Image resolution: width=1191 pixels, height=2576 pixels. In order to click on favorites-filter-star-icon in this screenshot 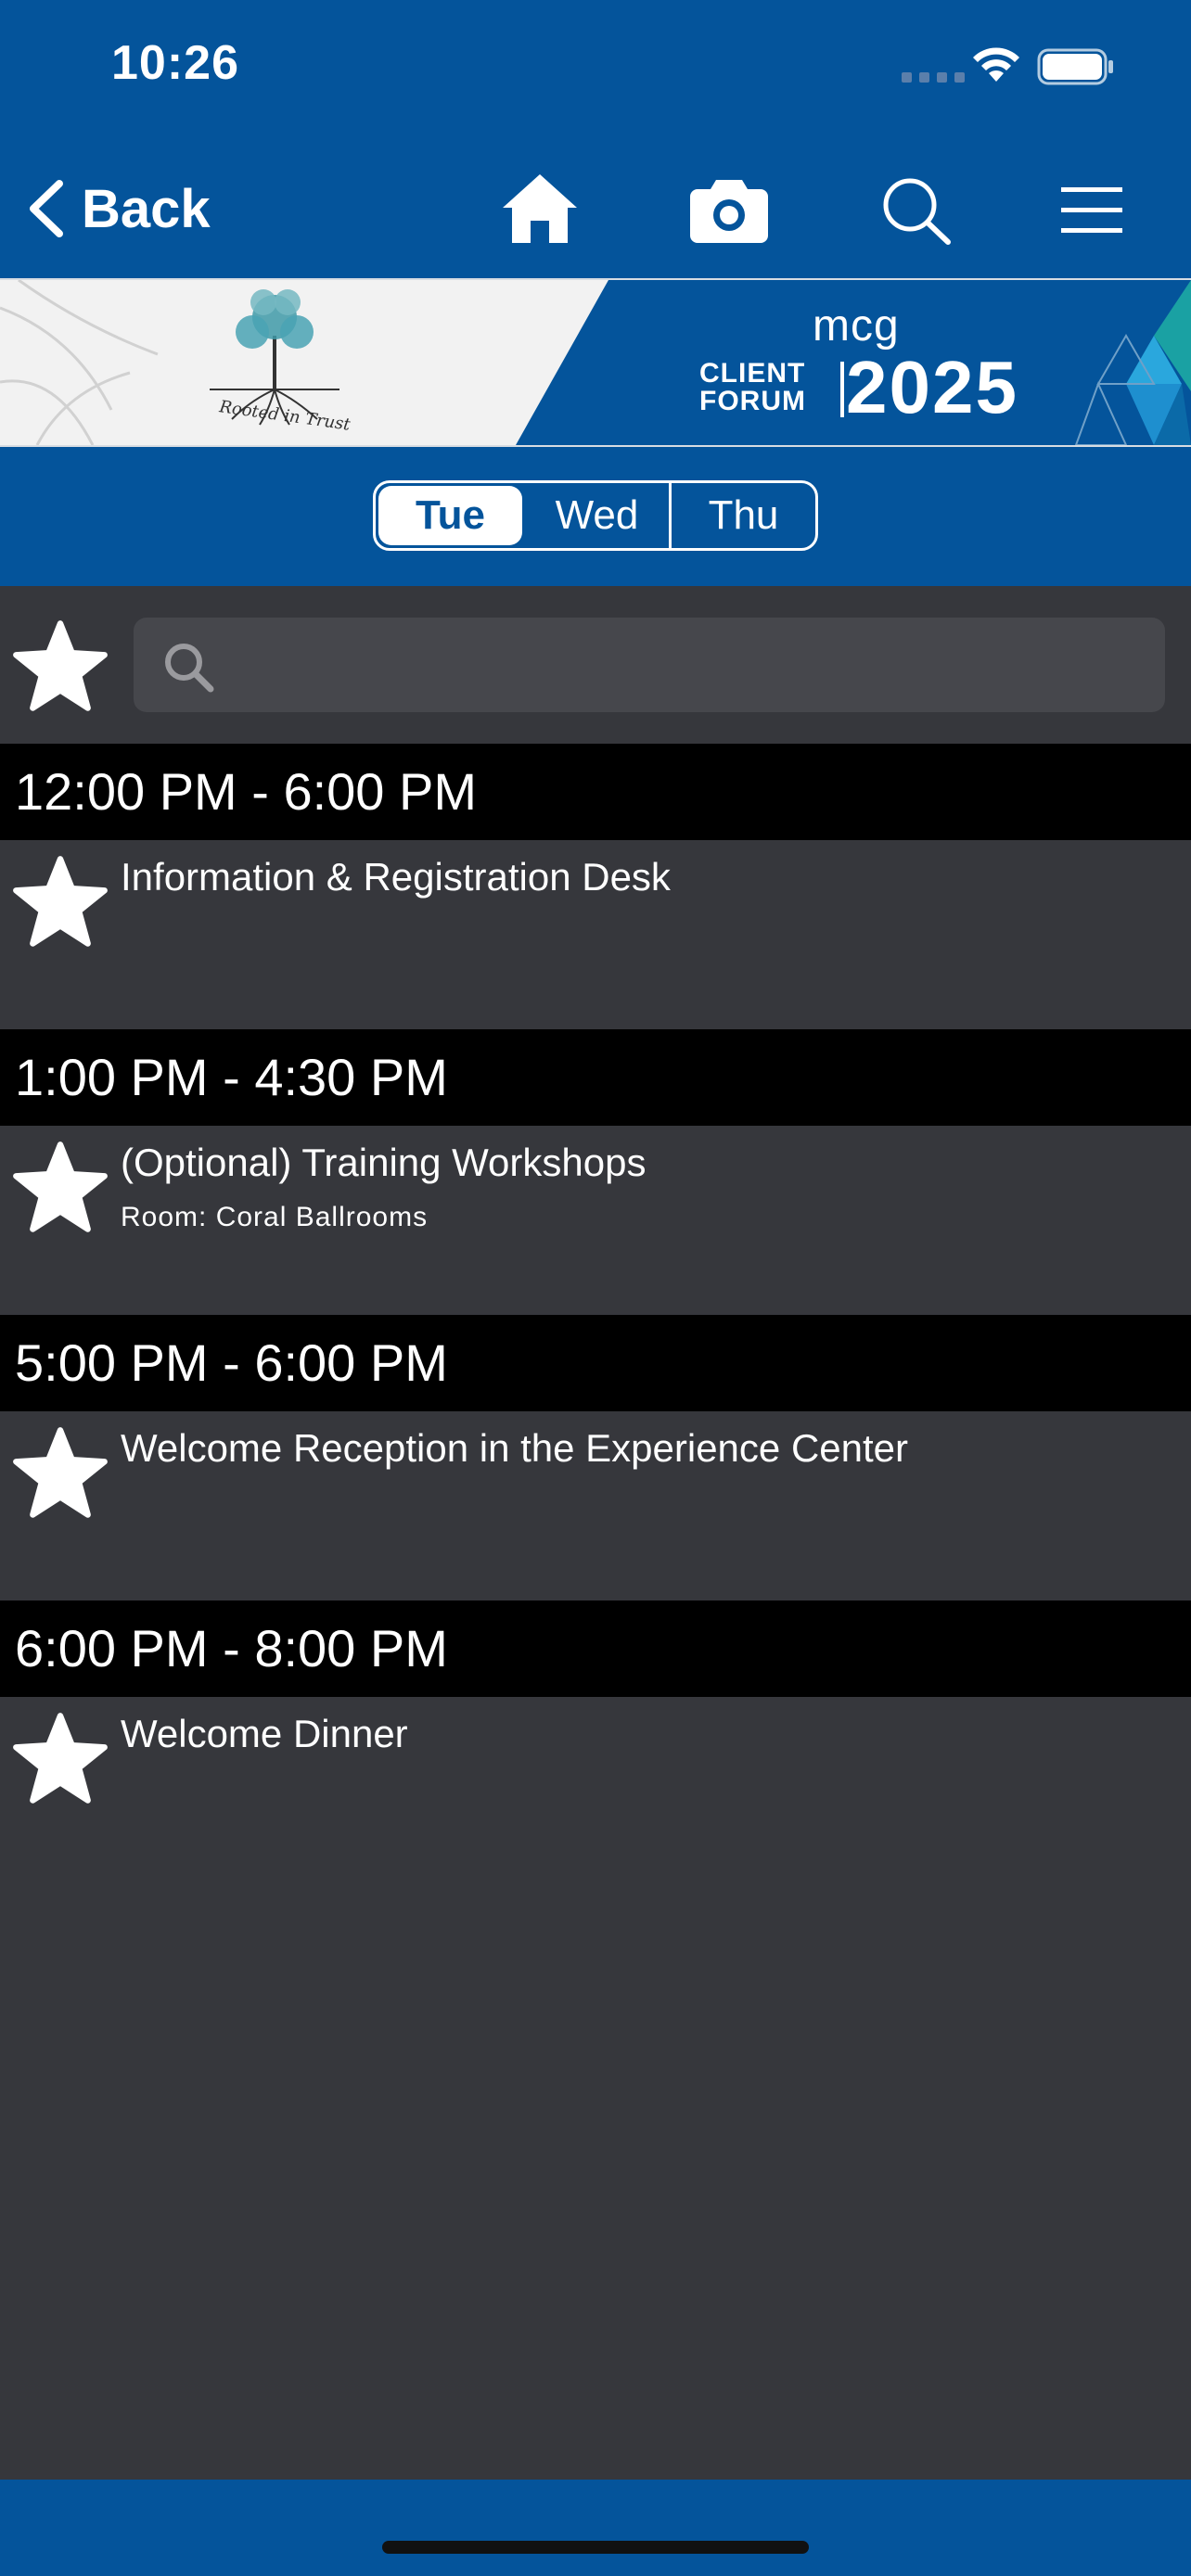, I will do `click(60, 667)`.